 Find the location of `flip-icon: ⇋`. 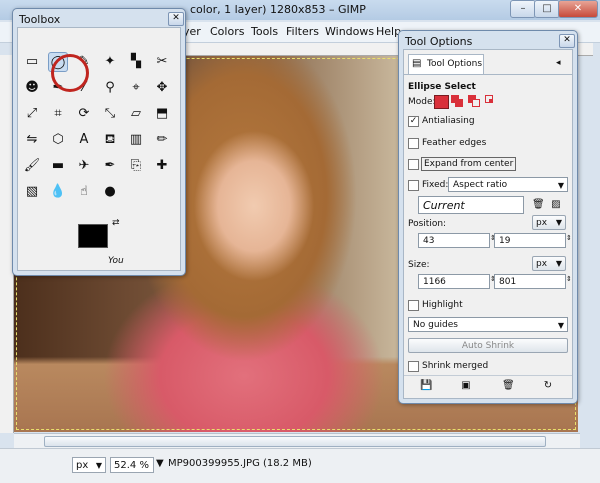

flip-icon: ⇋ is located at coordinates (32, 140).